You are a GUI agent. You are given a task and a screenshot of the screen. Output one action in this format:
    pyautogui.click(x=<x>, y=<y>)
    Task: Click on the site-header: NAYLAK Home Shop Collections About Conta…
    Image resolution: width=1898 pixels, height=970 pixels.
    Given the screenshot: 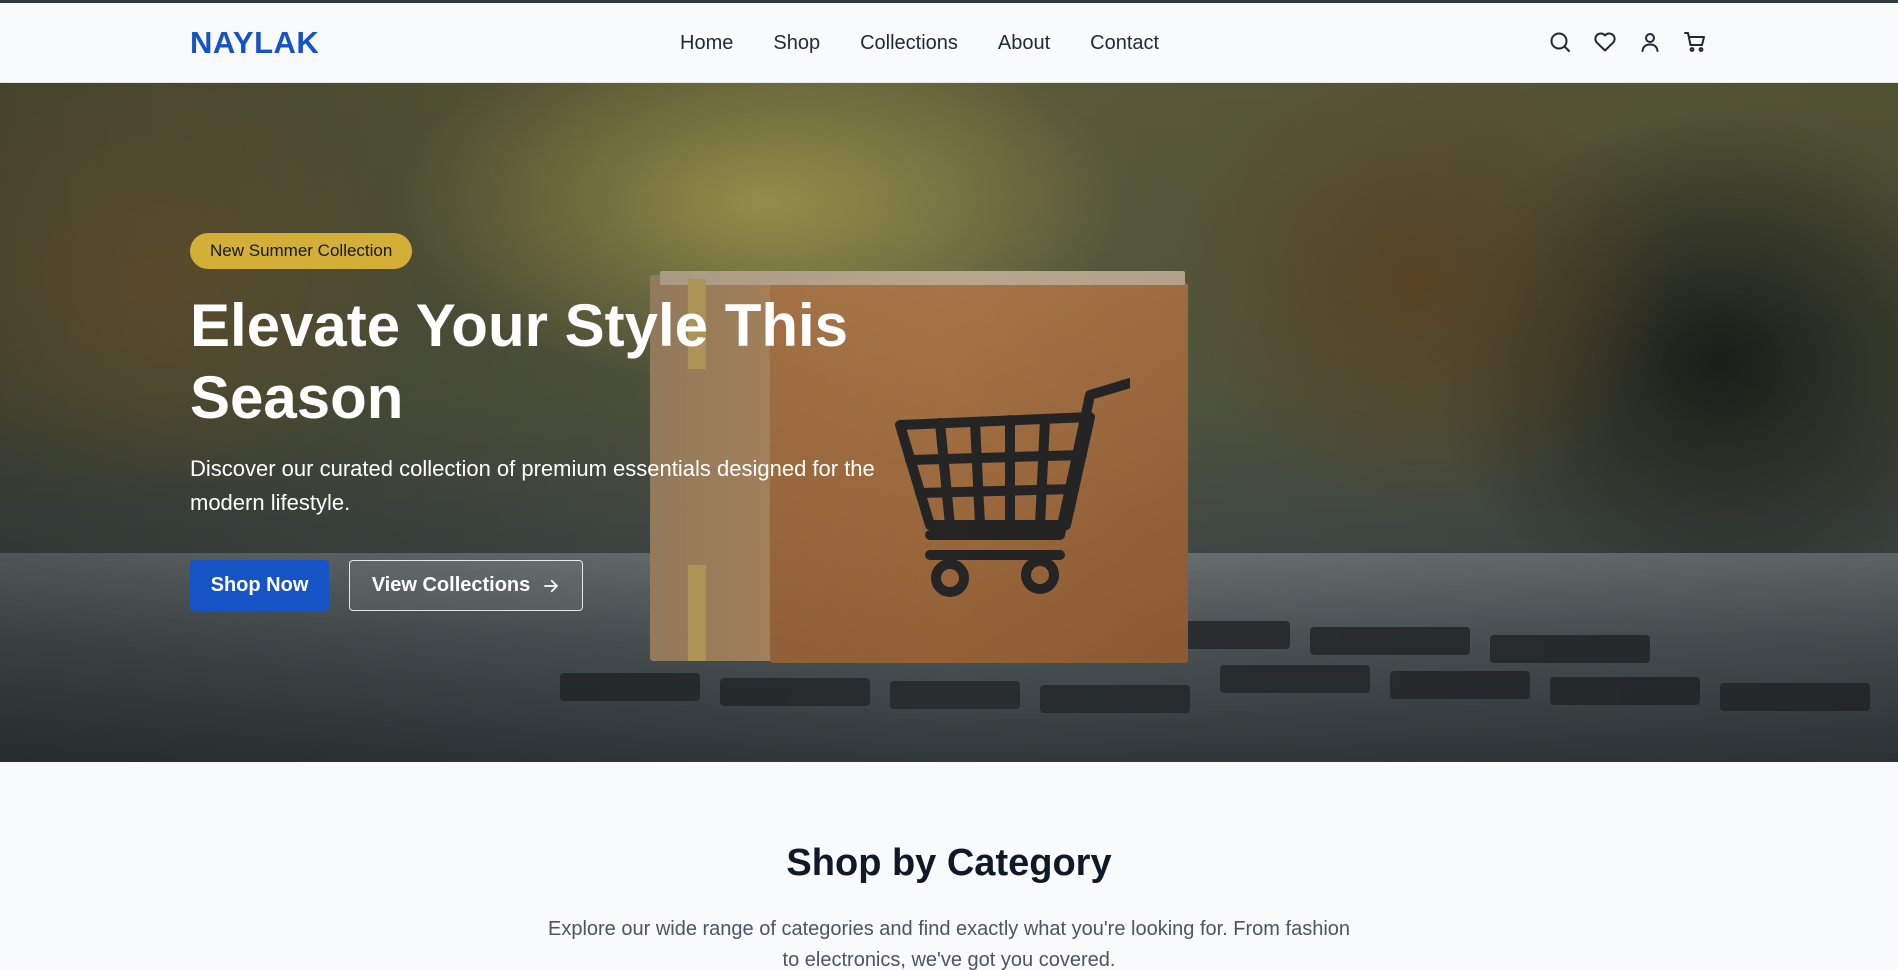 What is the action you would take?
    pyautogui.click(x=949, y=43)
    